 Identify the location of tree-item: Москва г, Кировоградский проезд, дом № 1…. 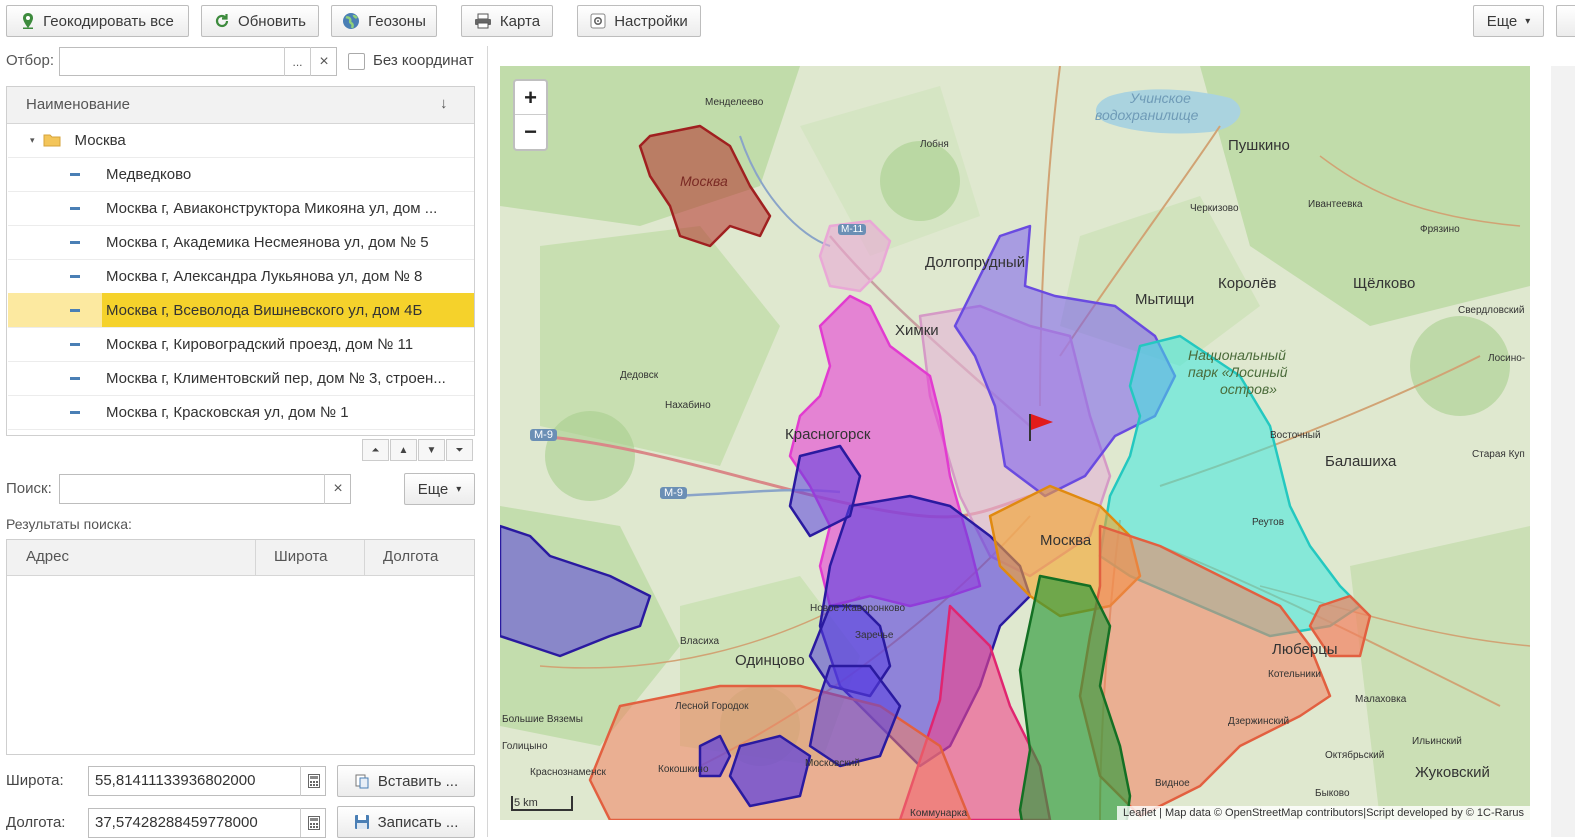
(241, 344).